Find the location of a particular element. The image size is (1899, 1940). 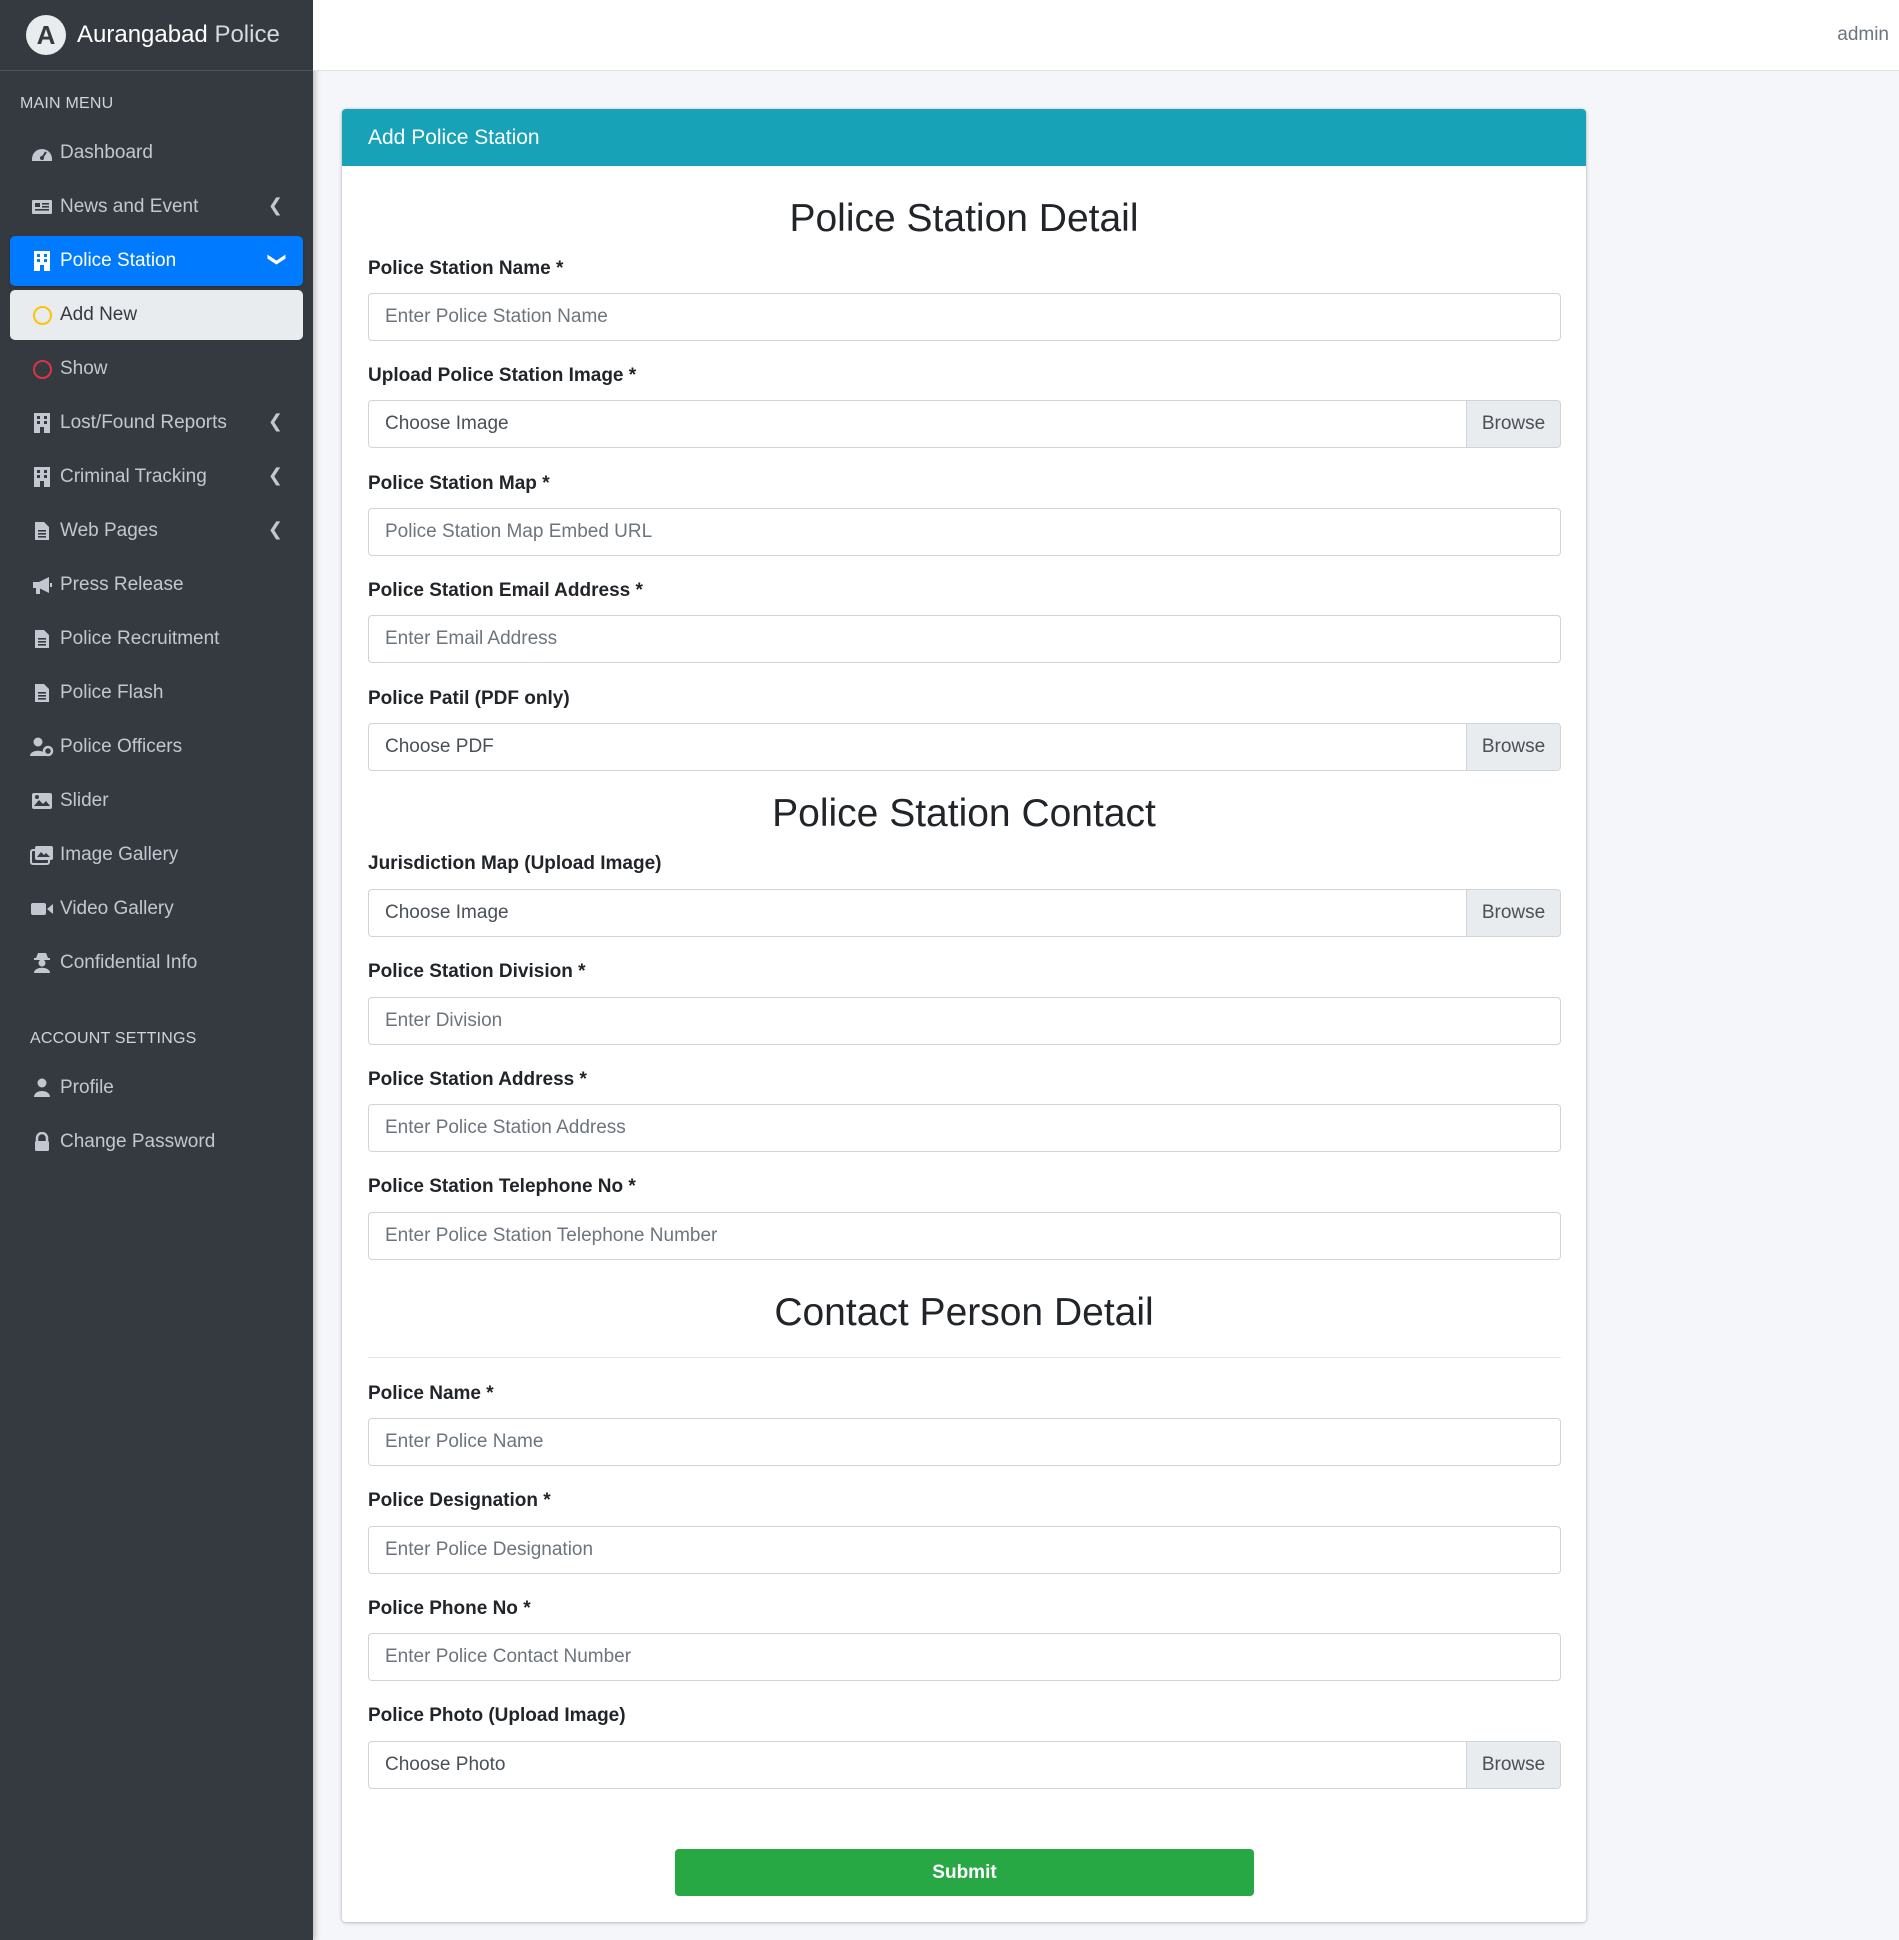

sidebar-item-label: Dashboard is located at coordinates (106, 152).